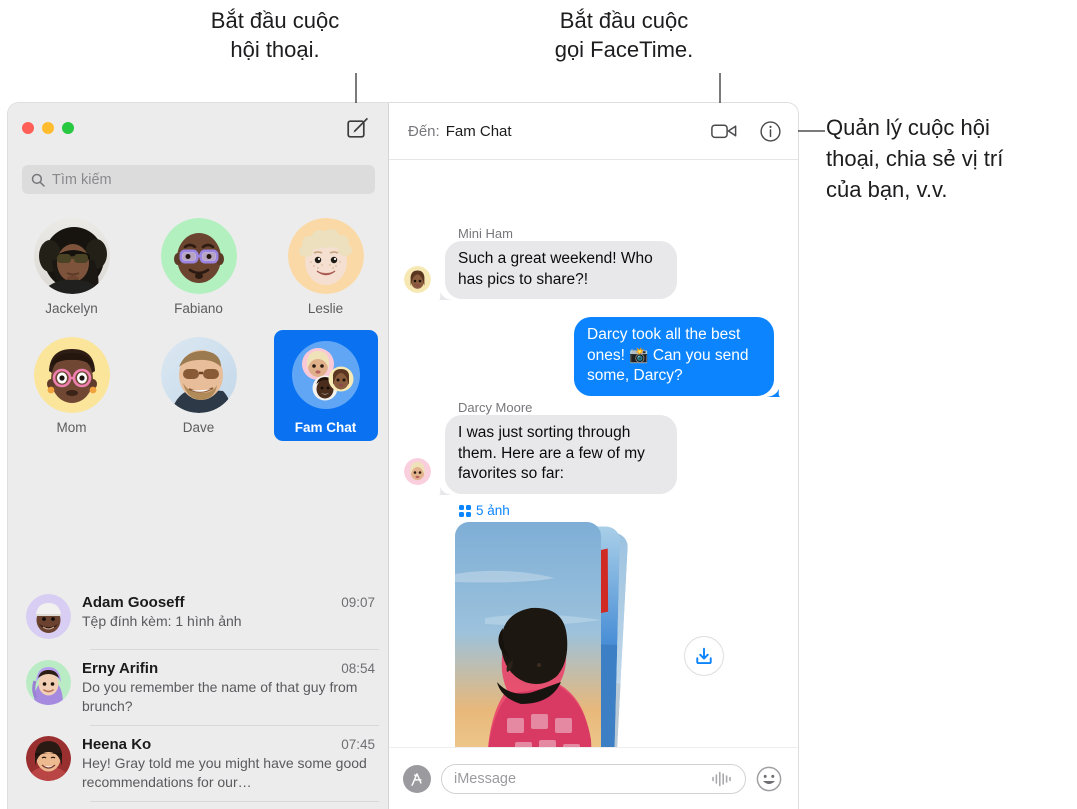 Image resolution: width=1077 pixels, height=809 pixels. I want to click on search-icon, so click(38, 180).